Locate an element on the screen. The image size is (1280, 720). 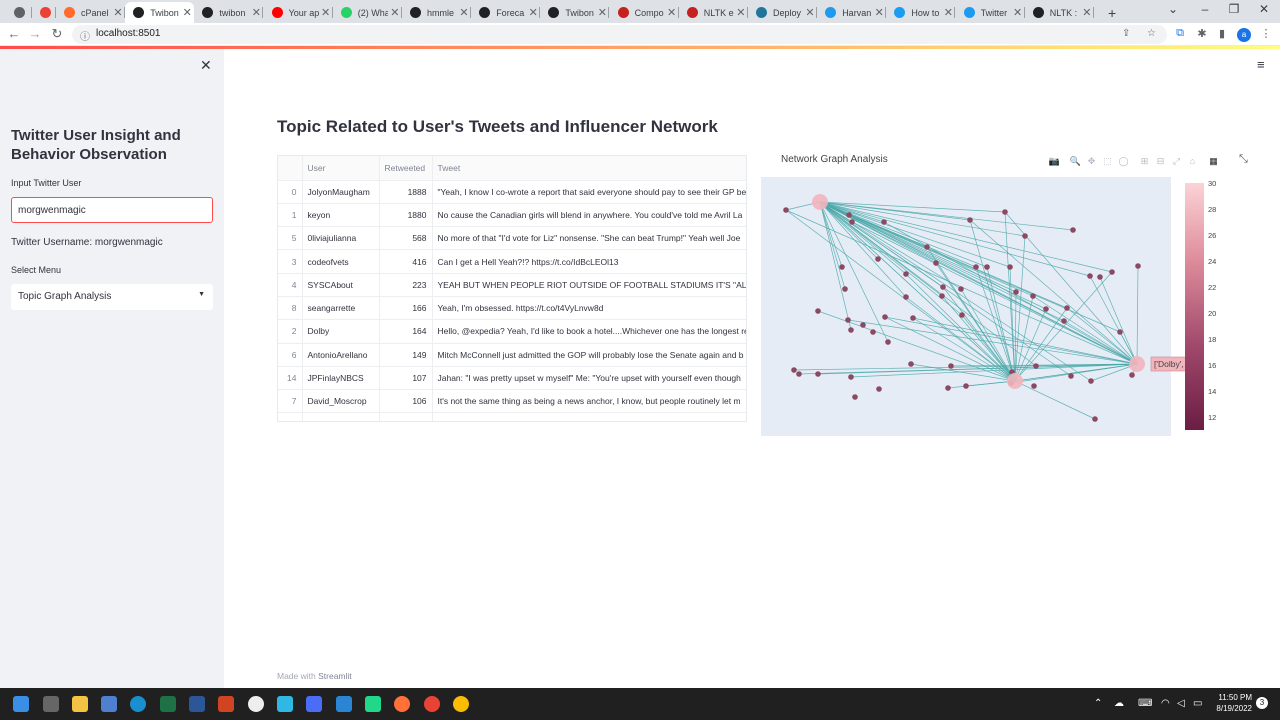
network-graph: ['Dolby', 20]12141618202224262830 is located at coordinates (994, 293).